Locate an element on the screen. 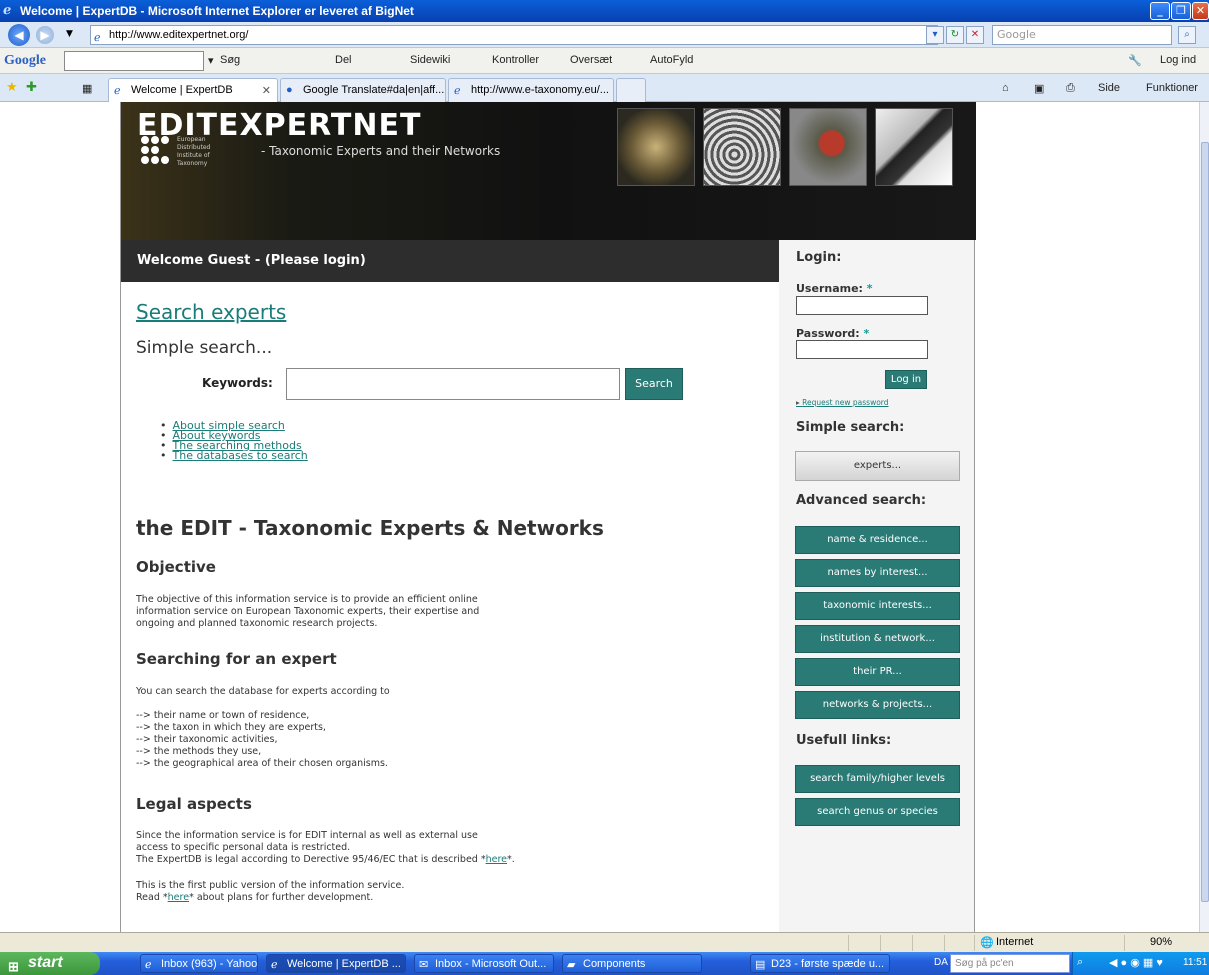 Image resolution: width=1209 pixels, height=975 pixels. feeds-icon: ▣ is located at coordinates (1039, 88).